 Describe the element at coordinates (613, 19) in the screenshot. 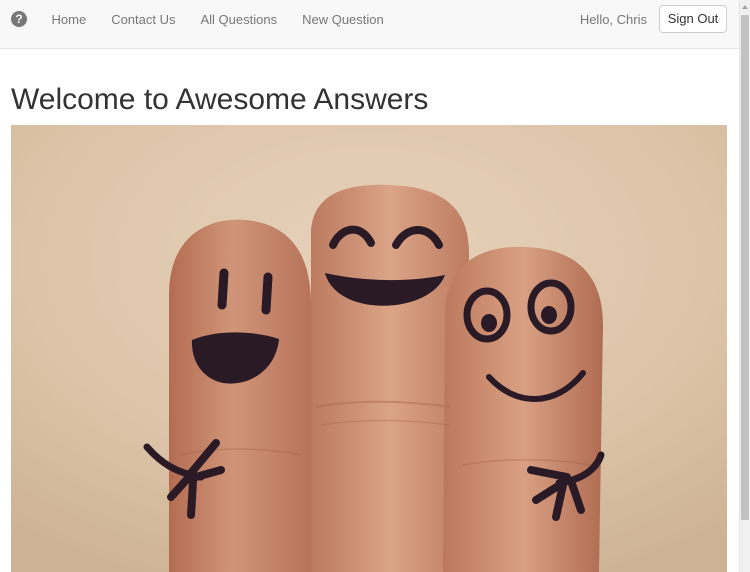

I see `user-greeting: Hello, Chris` at that location.